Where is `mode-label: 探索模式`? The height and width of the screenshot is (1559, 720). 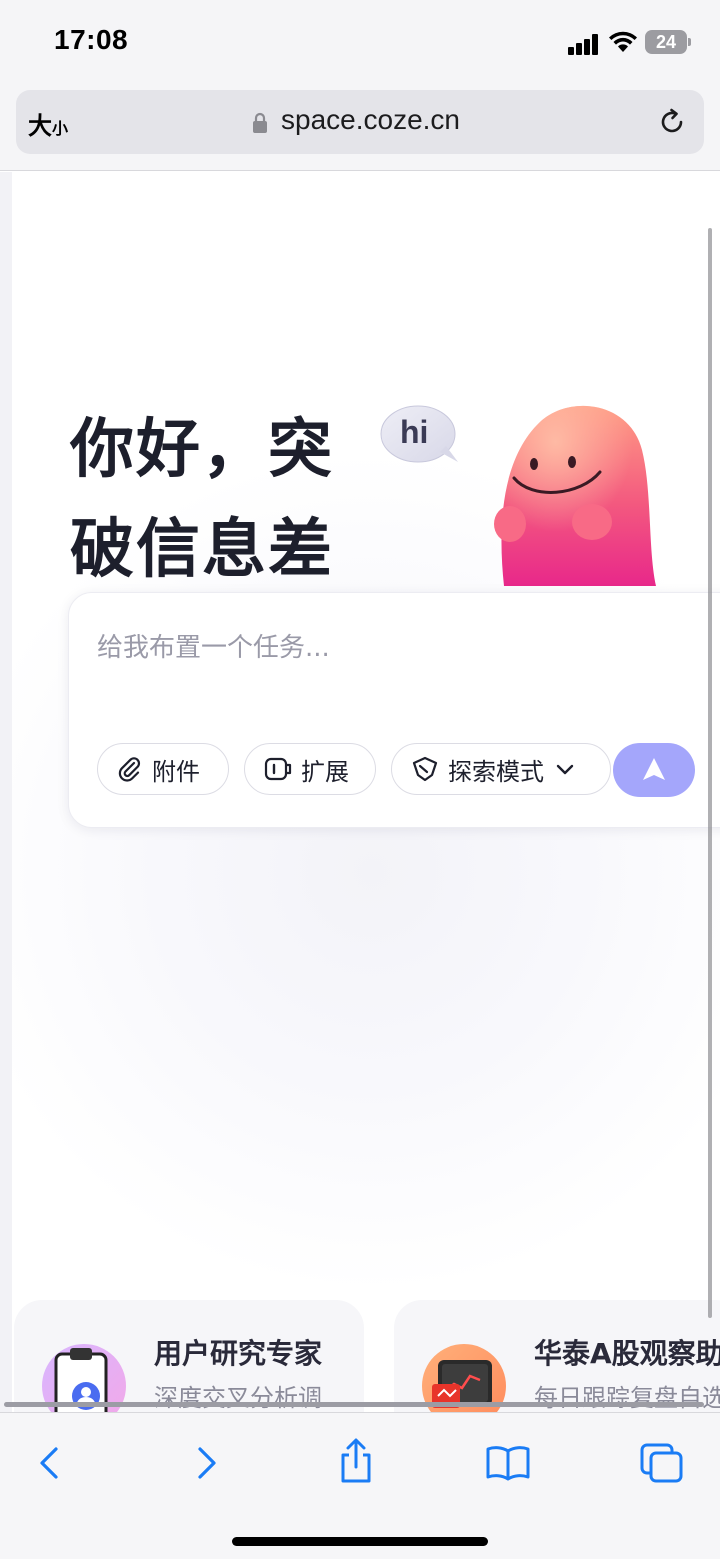 mode-label: 探索模式 is located at coordinates (496, 771).